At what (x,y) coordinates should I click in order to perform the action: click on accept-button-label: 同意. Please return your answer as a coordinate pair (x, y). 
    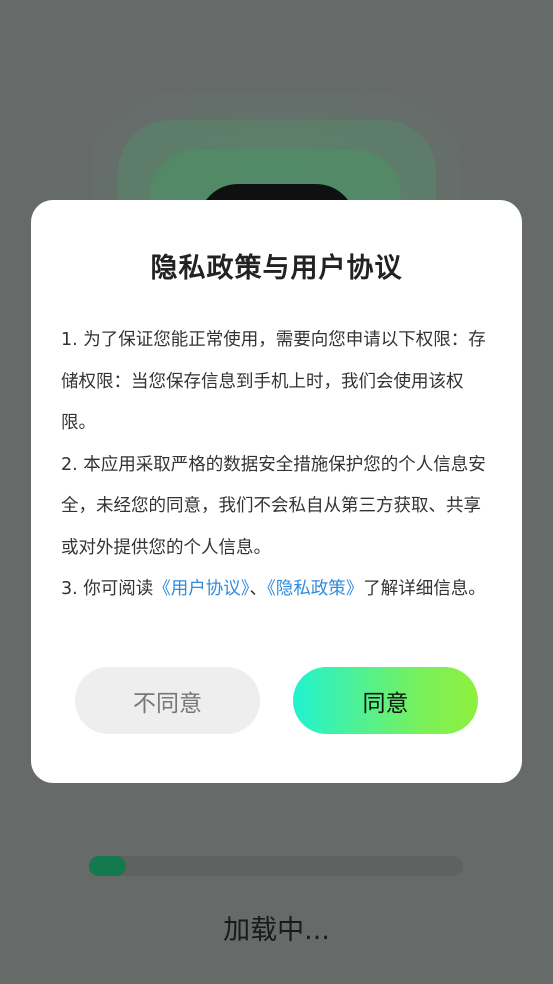
    Looking at the image, I should click on (385, 703).